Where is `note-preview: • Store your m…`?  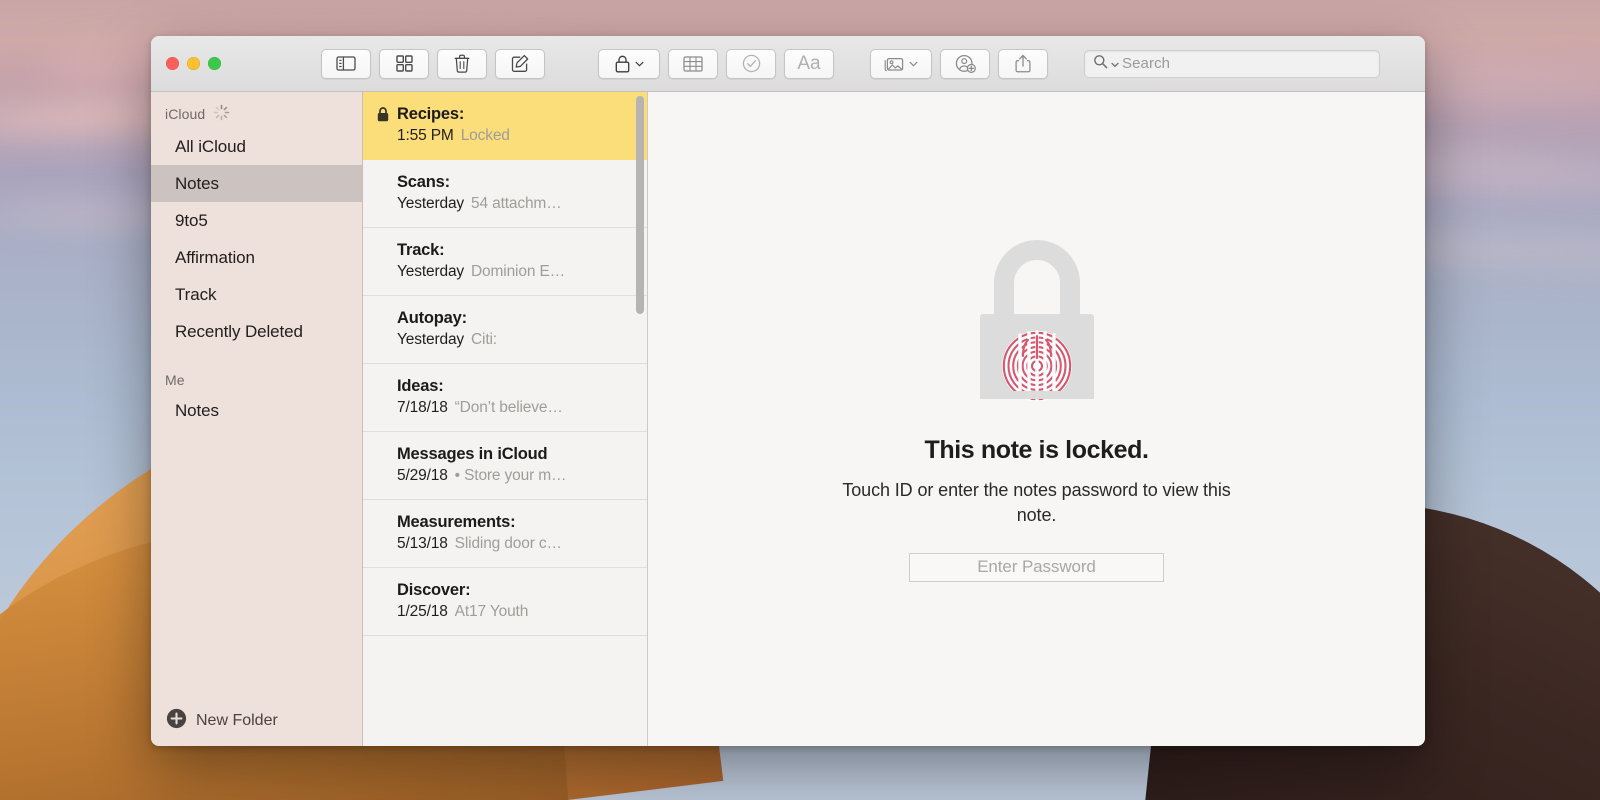 note-preview: • Store your m… is located at coordinates (510, 475).